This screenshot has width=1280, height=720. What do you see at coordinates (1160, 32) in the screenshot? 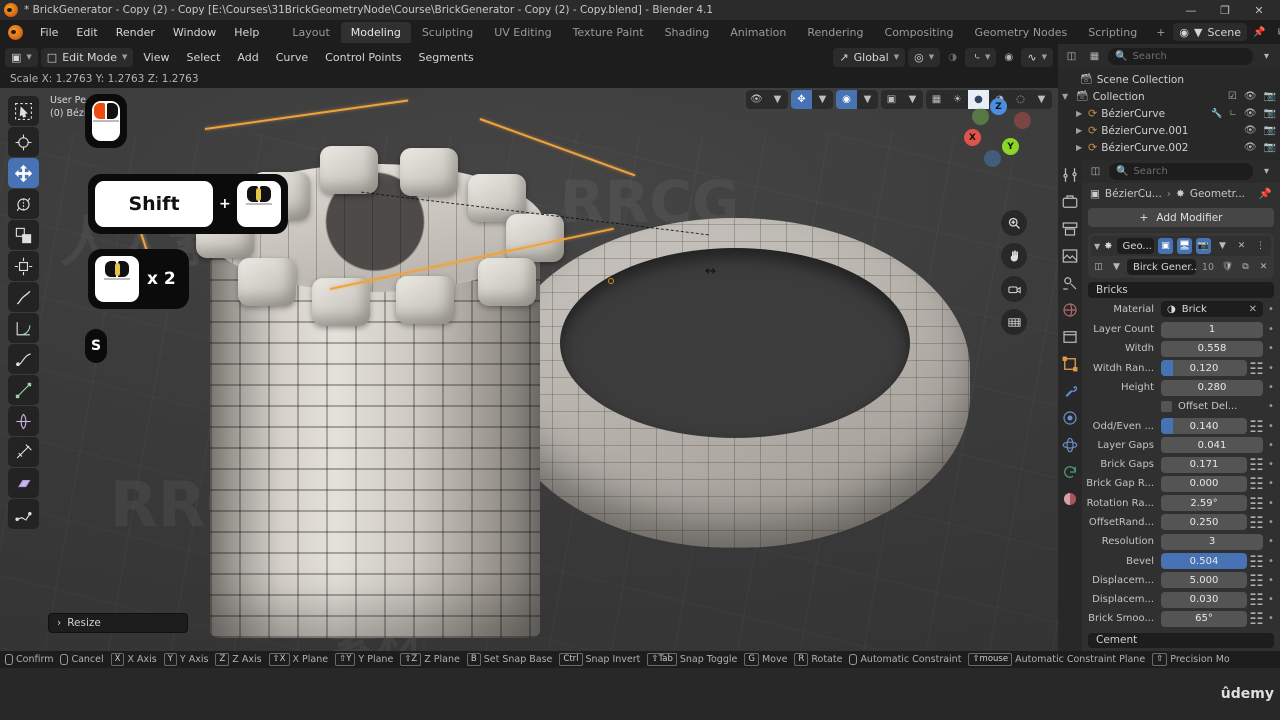
I see `add-workspace-button: +` at bounding box center [1160, 32].